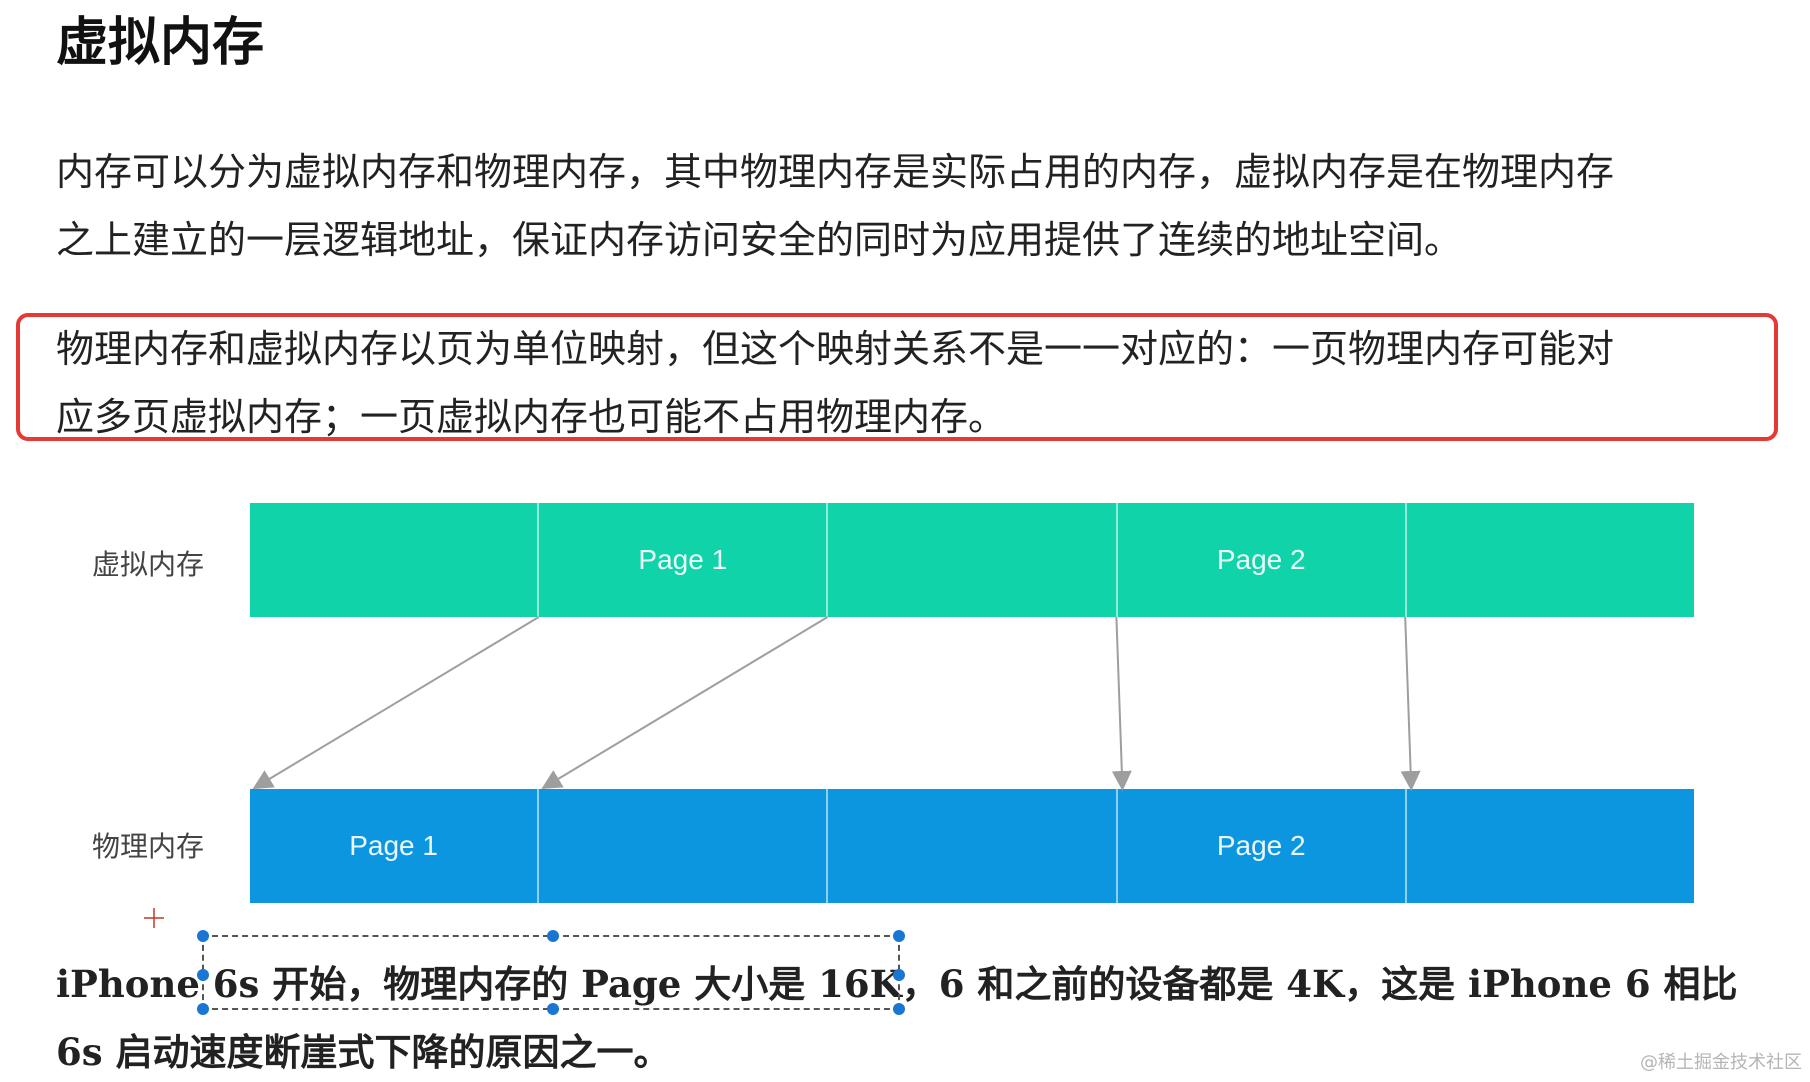 Image resolution: width=1810 pixels, height=1082 pixels. Describe the element at coordinates (899, 936) in the screenshot. I see `resize-handle-top-right` at that location.